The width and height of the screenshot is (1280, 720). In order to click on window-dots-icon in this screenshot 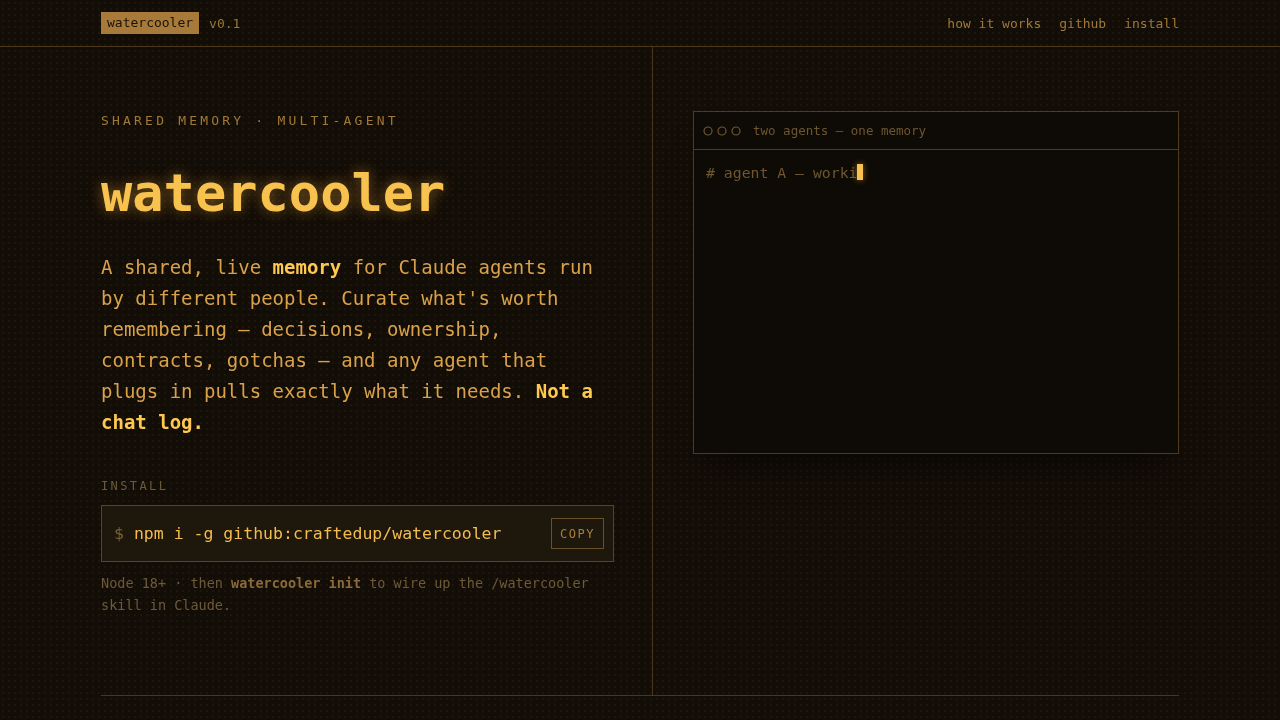, I will do `click(722, 130)`.